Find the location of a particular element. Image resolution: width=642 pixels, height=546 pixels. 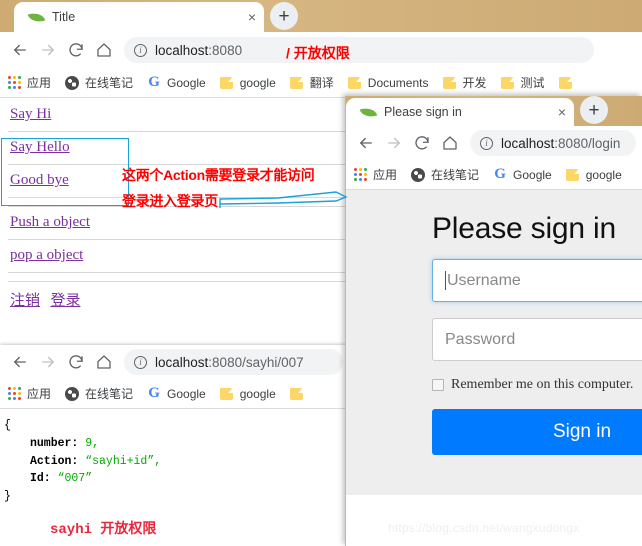

address-bar: i localhost:8080 is located at coordinates (359, 50).